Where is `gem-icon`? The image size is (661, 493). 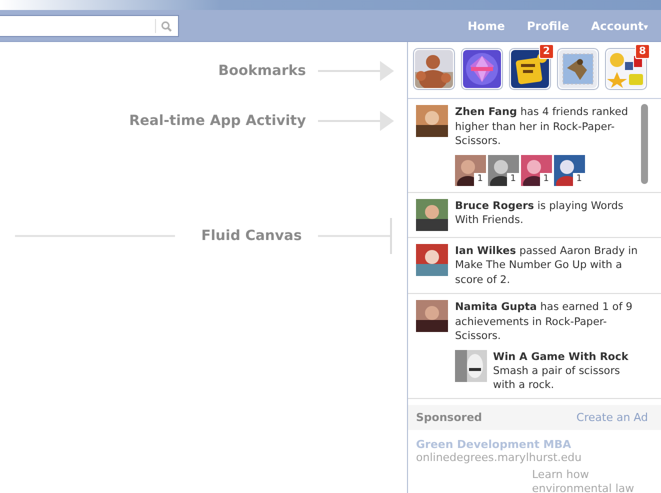
gem-icon is located at coordinates (482, 69).